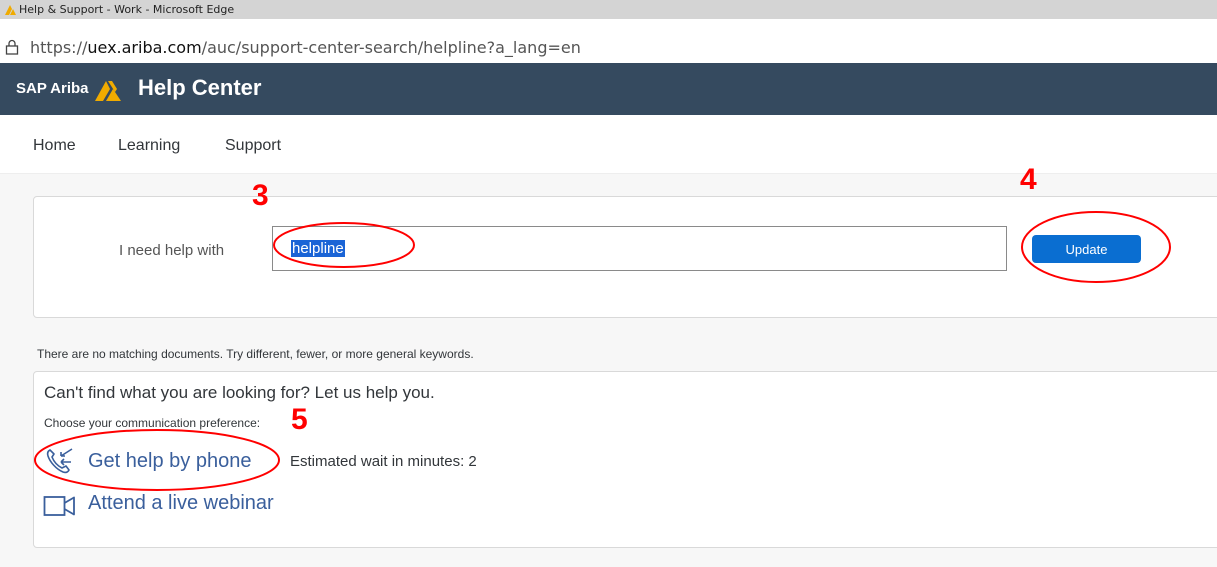 The height and width of the screenshot is (567, 1217). What do you see at coordinates (1086, 249) in the screenshot?
I see `update-button: Update` at bounding box center [1086, 249].